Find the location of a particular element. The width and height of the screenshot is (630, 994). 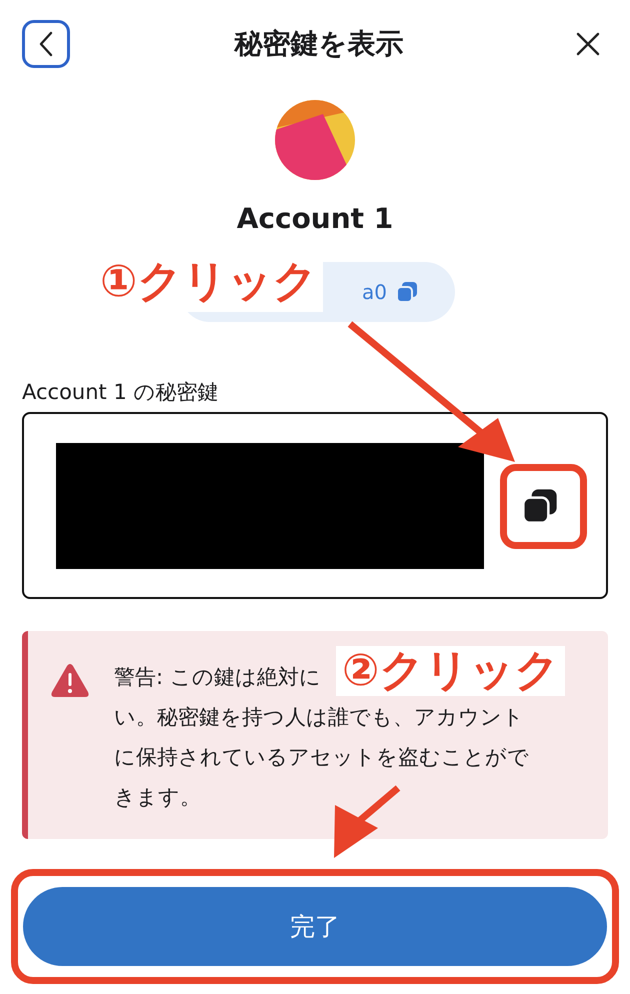

warning-text: きます。 is located at coordinates (157, 797).